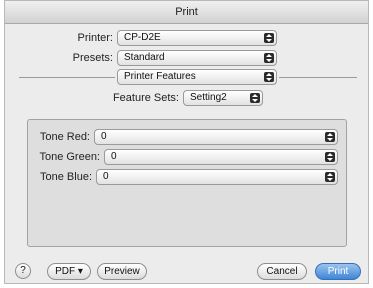 Image resolution: width=373 pixels, height=288 pixels. Describe the element at coordinates (144, 57) in the screenshot. I see `presets-value: Standard` at that location.